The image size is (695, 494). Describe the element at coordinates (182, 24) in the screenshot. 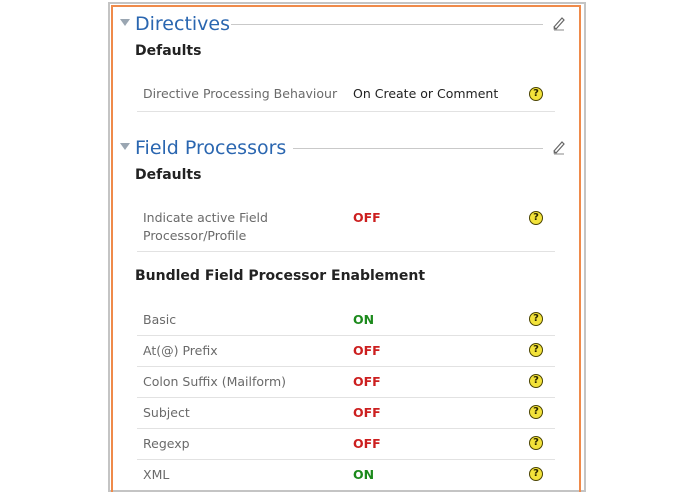

I see `section-title-directives: Directives` at that location.